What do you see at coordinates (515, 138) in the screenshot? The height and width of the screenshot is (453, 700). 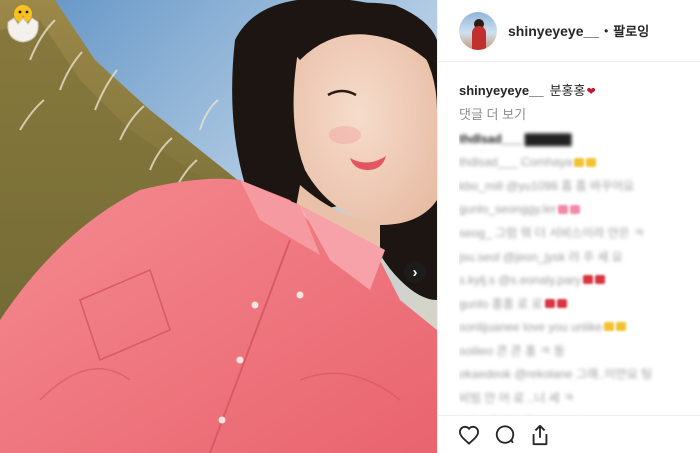 I see `comment-text: thdlsad___ ▇▇▇▇▇` at bounding box center [515, 138].